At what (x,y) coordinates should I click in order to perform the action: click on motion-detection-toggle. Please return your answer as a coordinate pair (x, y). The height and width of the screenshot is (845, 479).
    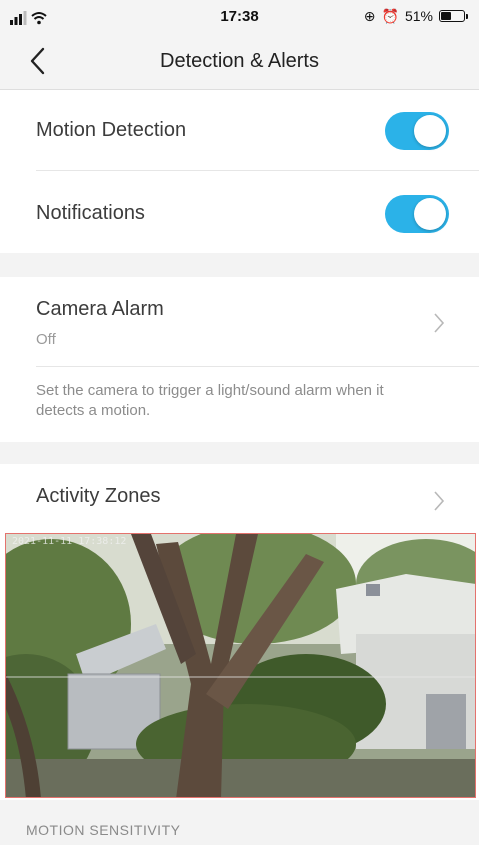
    Looking at the image, I should click on (417, 131).